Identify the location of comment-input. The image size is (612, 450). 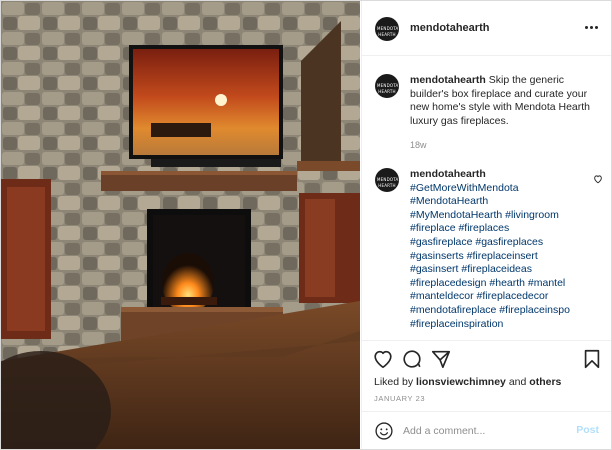
(483, 431).